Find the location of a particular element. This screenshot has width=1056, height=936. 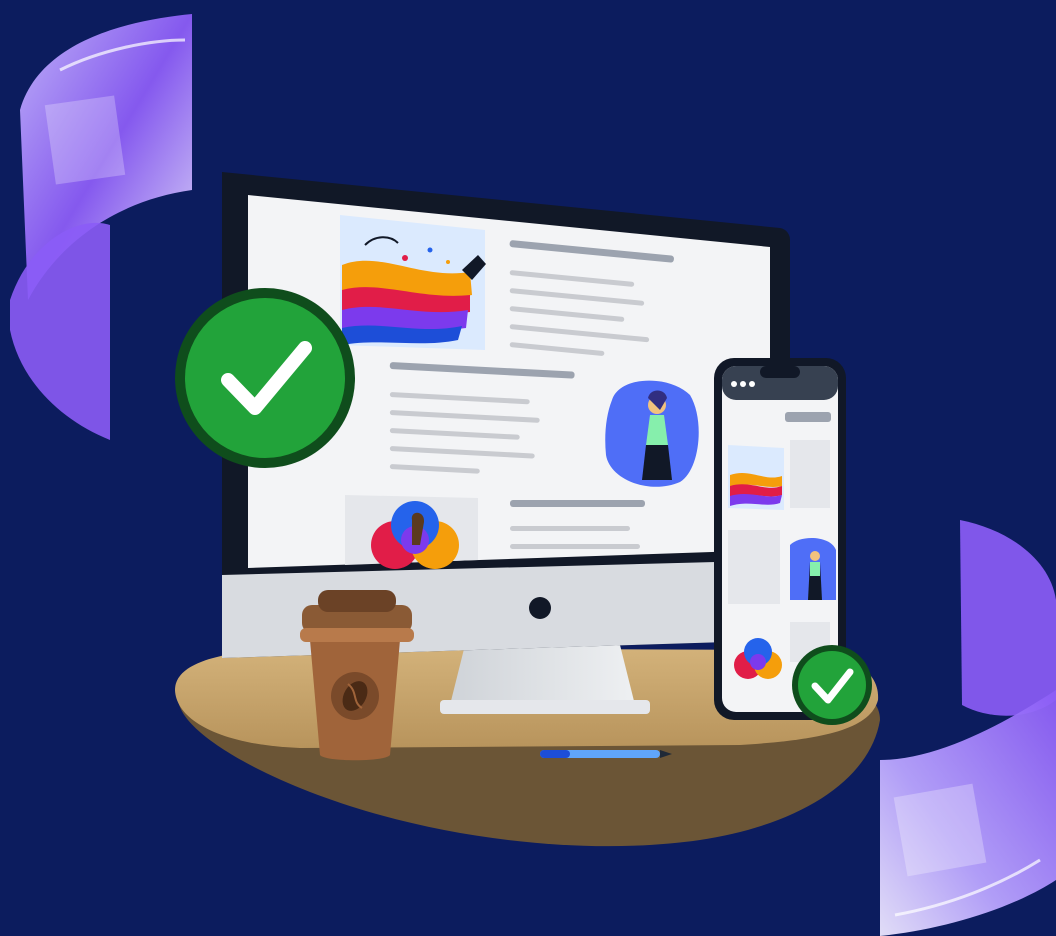

checkmark-badge-small-icon is located at coordinates (832, 685).